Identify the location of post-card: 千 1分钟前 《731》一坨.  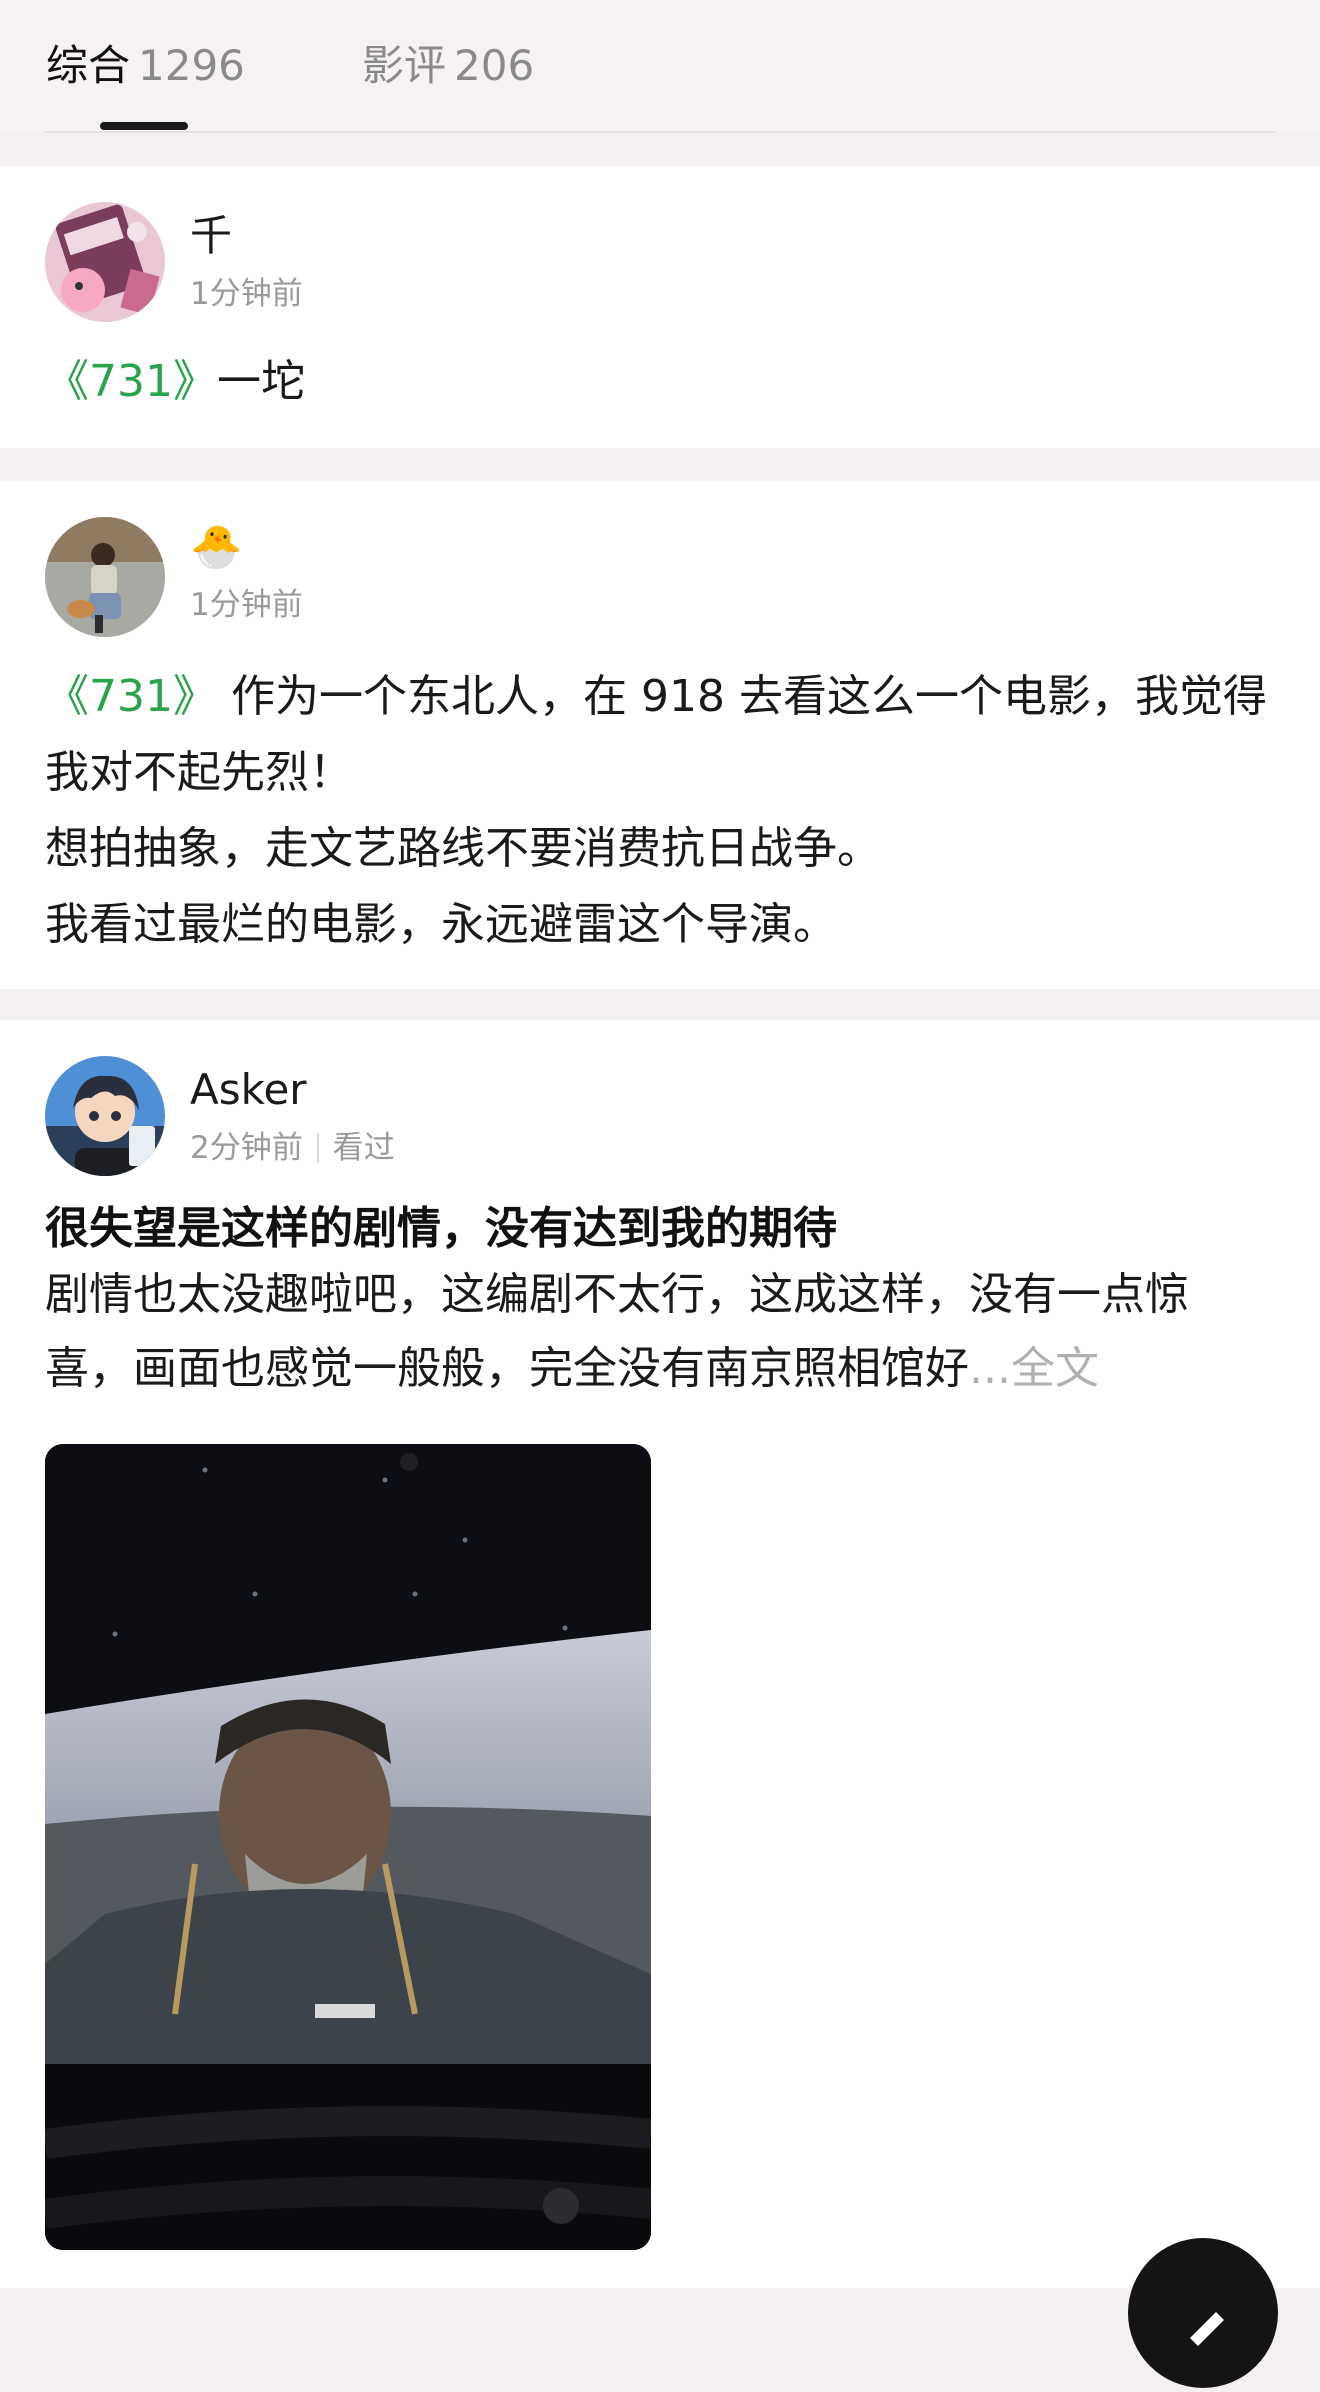
(660, 307).